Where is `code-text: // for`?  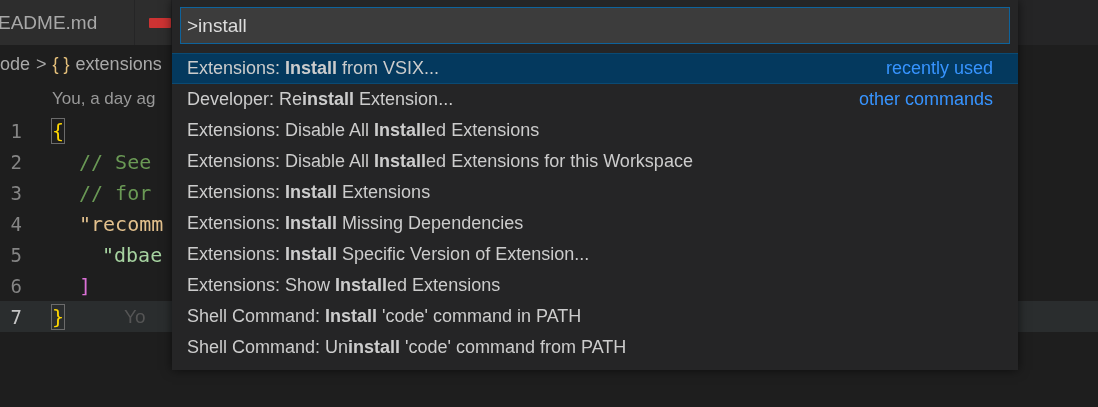
code-text: // for is located at coordinates (115, 192).